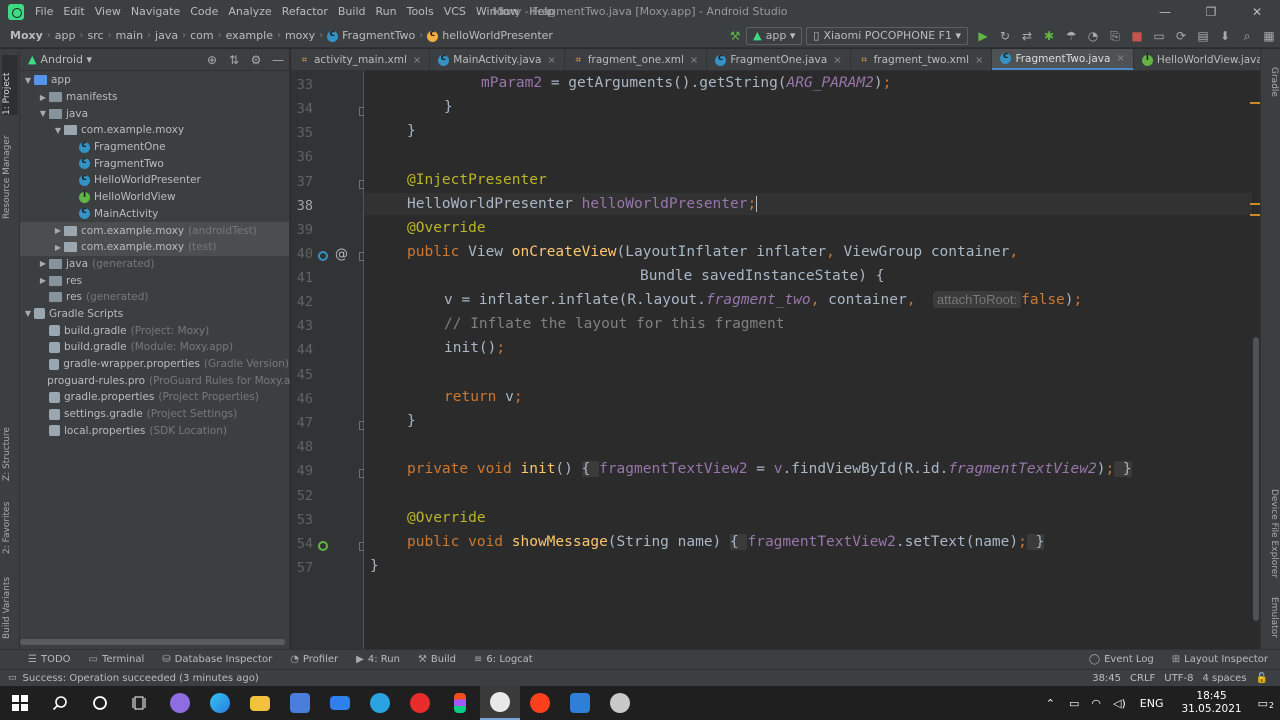 This screenshot has width=1280, height=720. I want to click on hammer-icon: ⚒, so click(735, 36).